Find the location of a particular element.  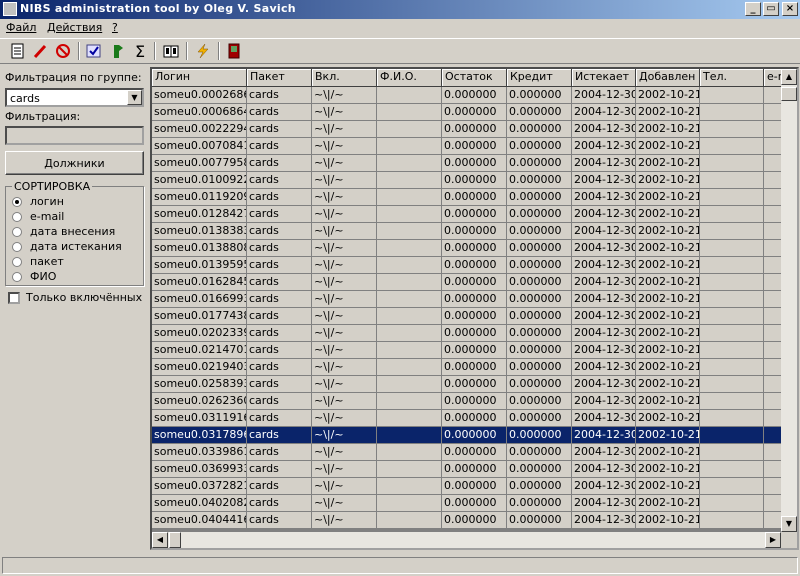

only-enabled-label: Только включённых is located at coordinates (84, 297).